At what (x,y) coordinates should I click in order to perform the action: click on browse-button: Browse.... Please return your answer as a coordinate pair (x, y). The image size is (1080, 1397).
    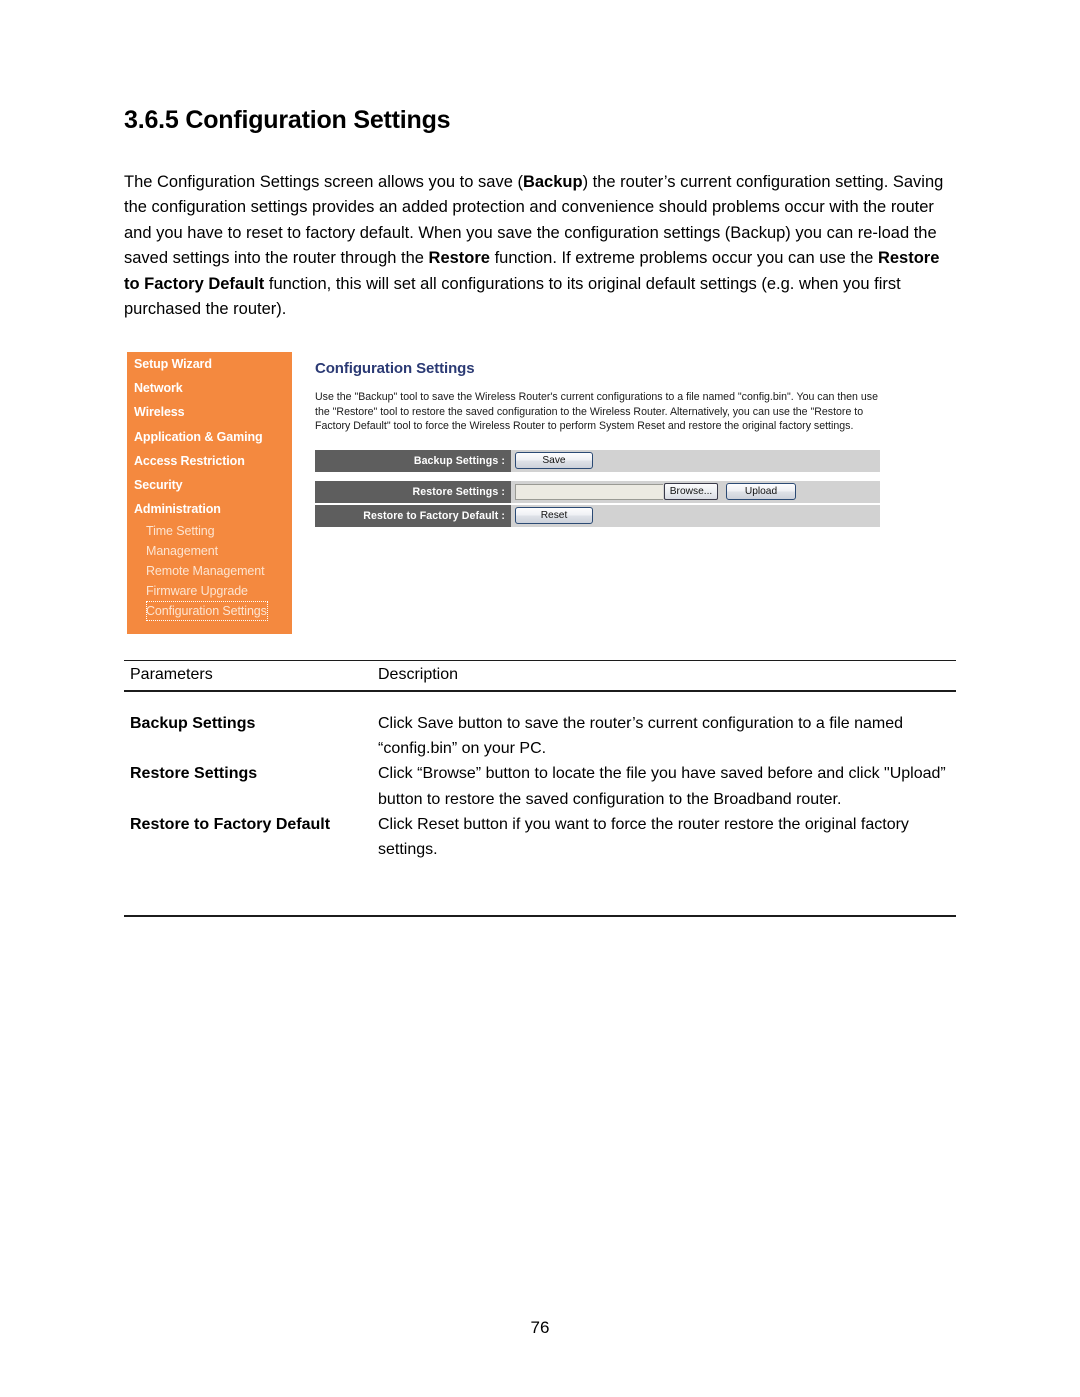
    Looking at the image, I should click on (691, 492).